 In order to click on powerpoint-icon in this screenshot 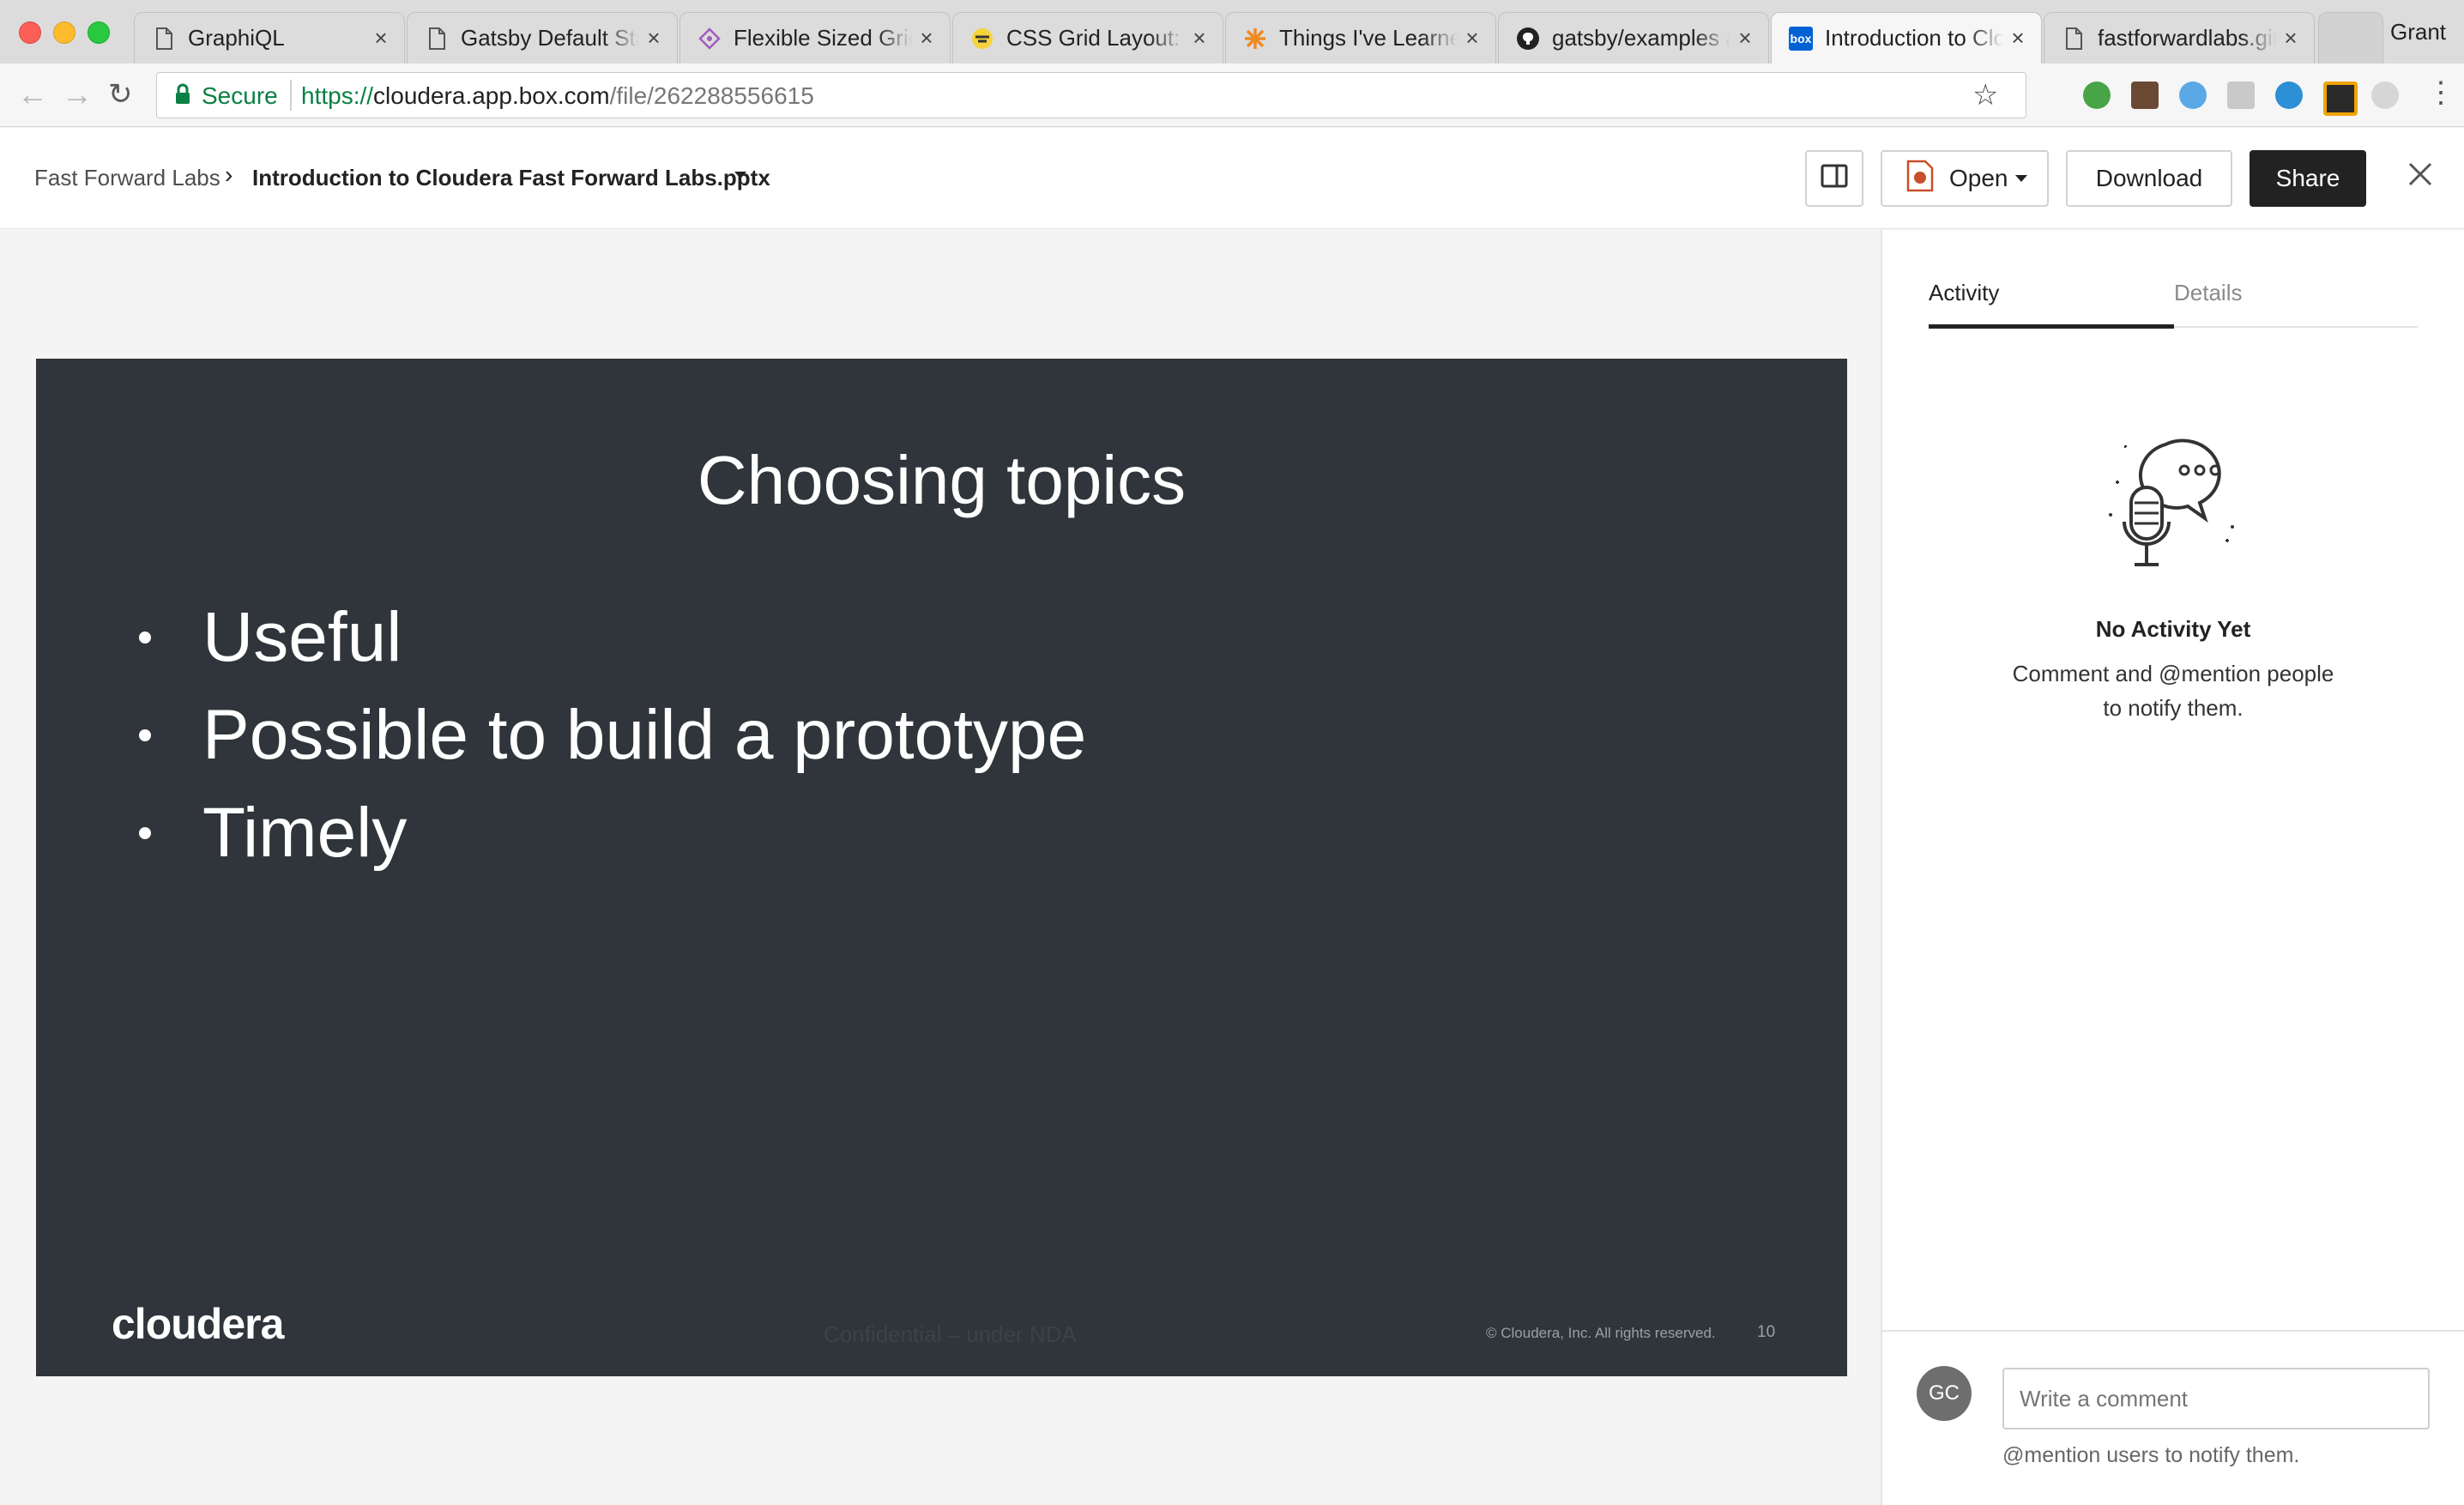, I will do `click(1920, 179)`.